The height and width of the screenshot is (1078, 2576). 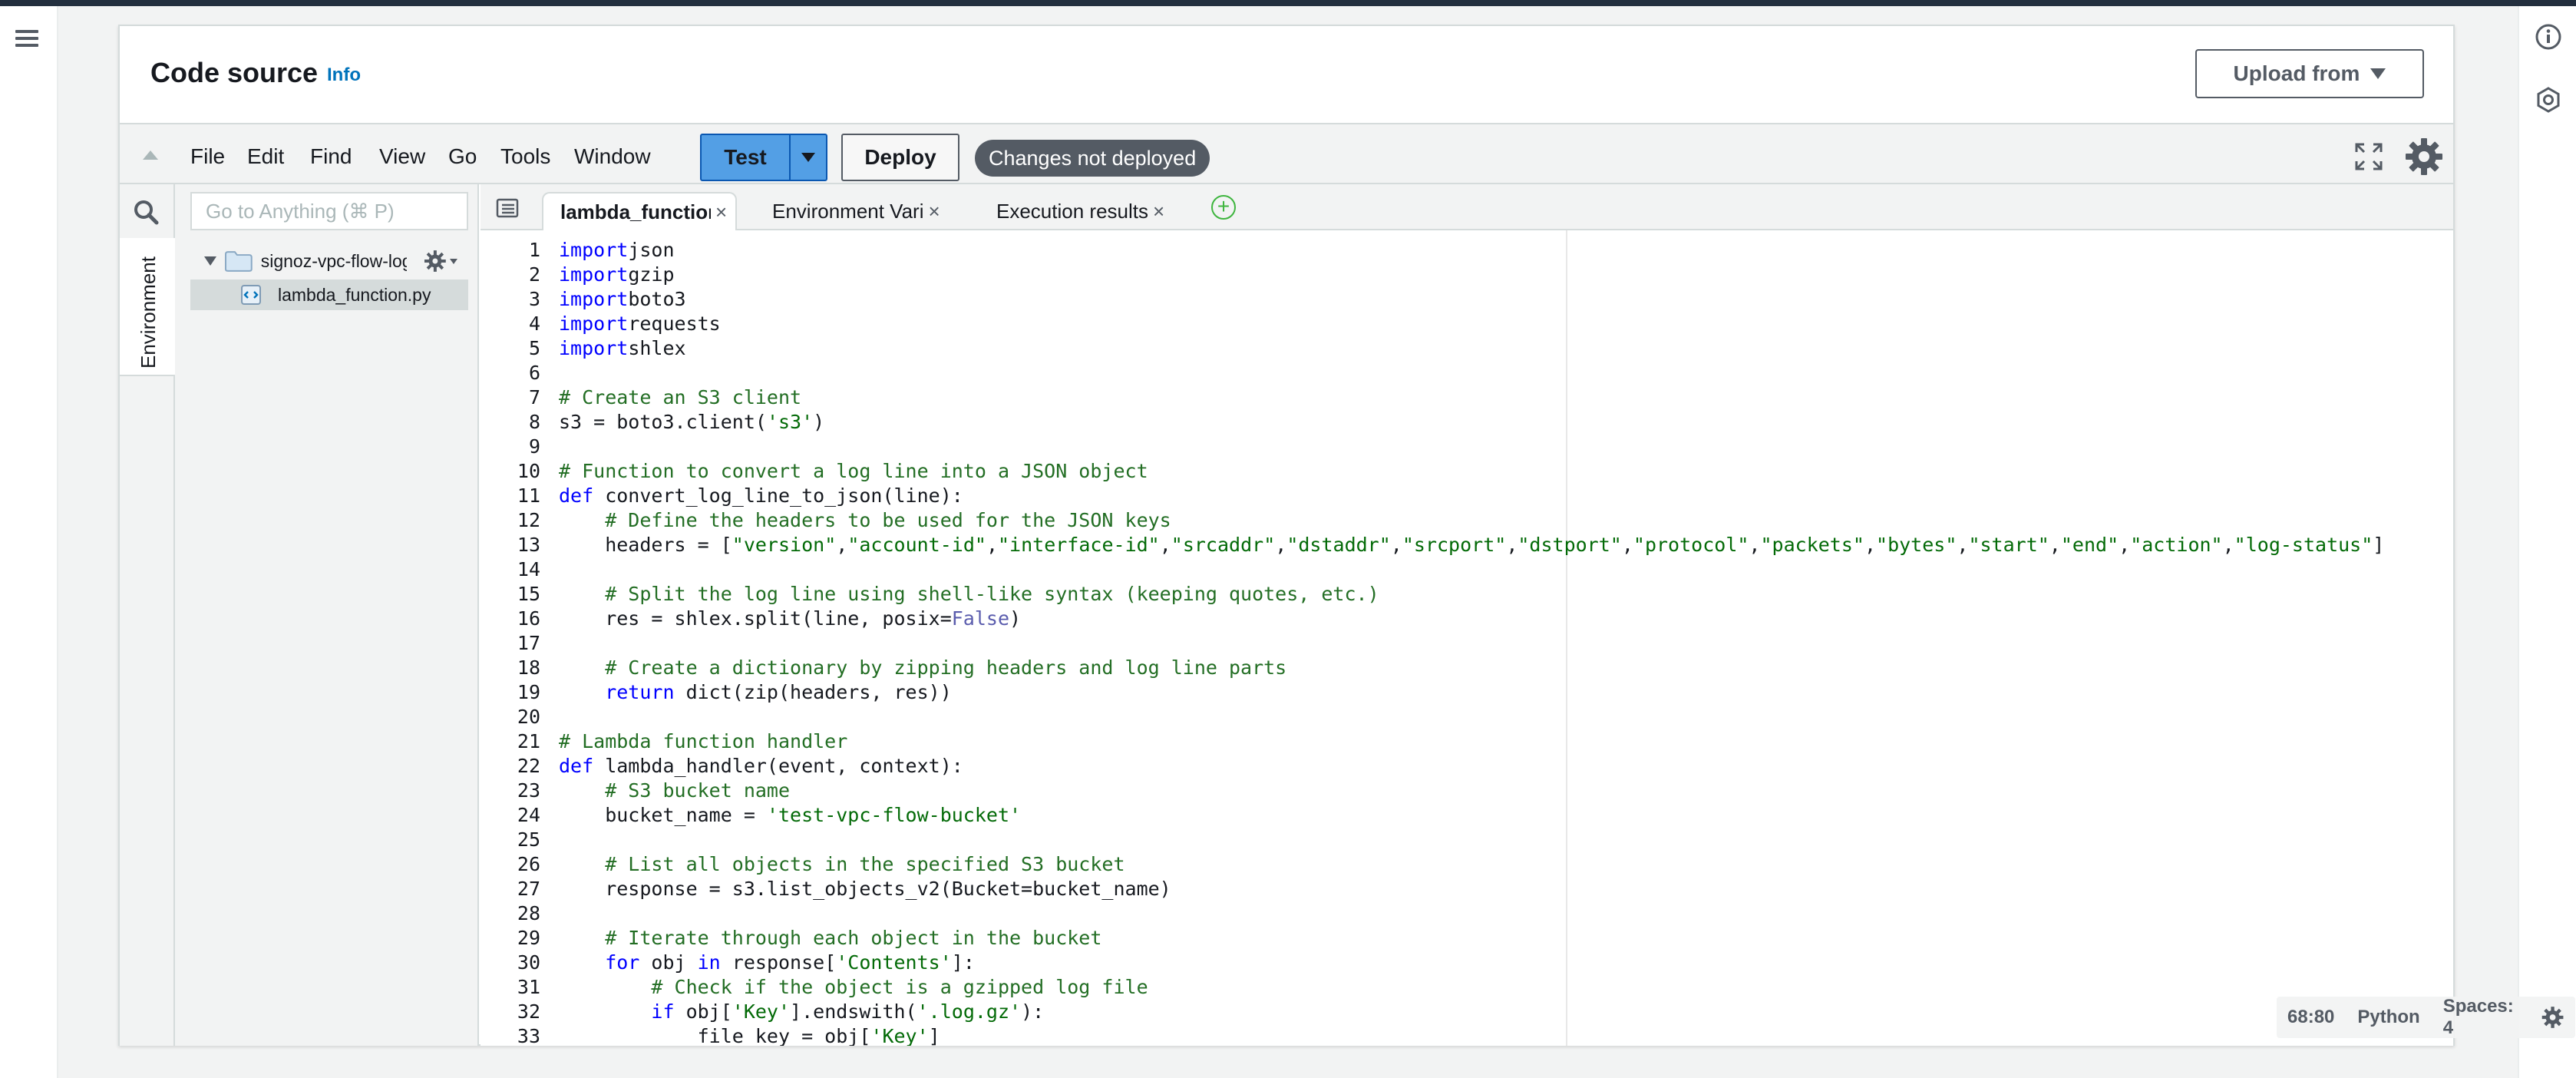 What do you see at coordinates (761, 1011) in the screenshot?
I see `code-token: 'Key'` at bounding box center [761, 1011].